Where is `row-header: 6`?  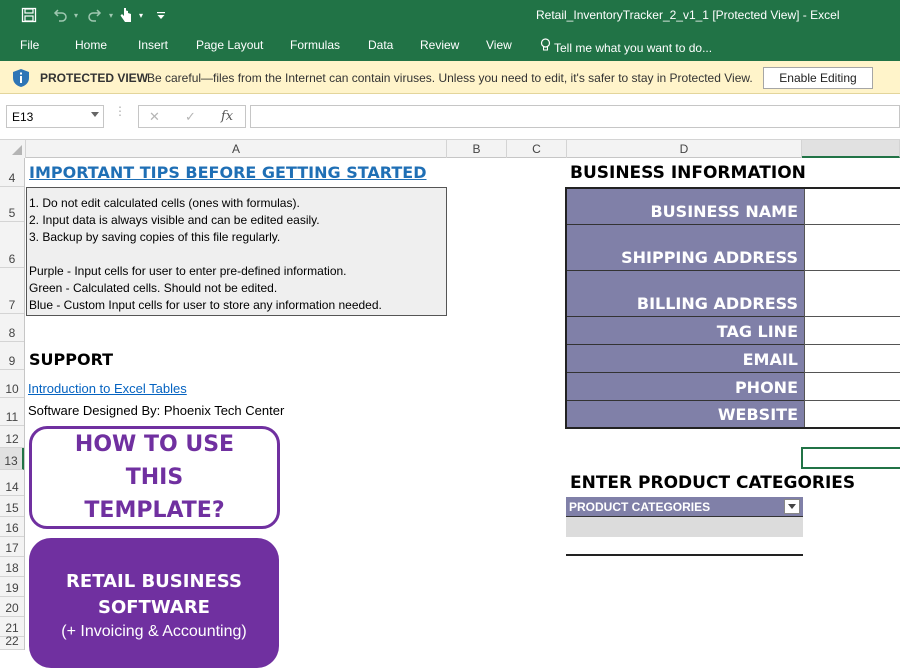
row-header: 6 is located at coordinates (12, 245).